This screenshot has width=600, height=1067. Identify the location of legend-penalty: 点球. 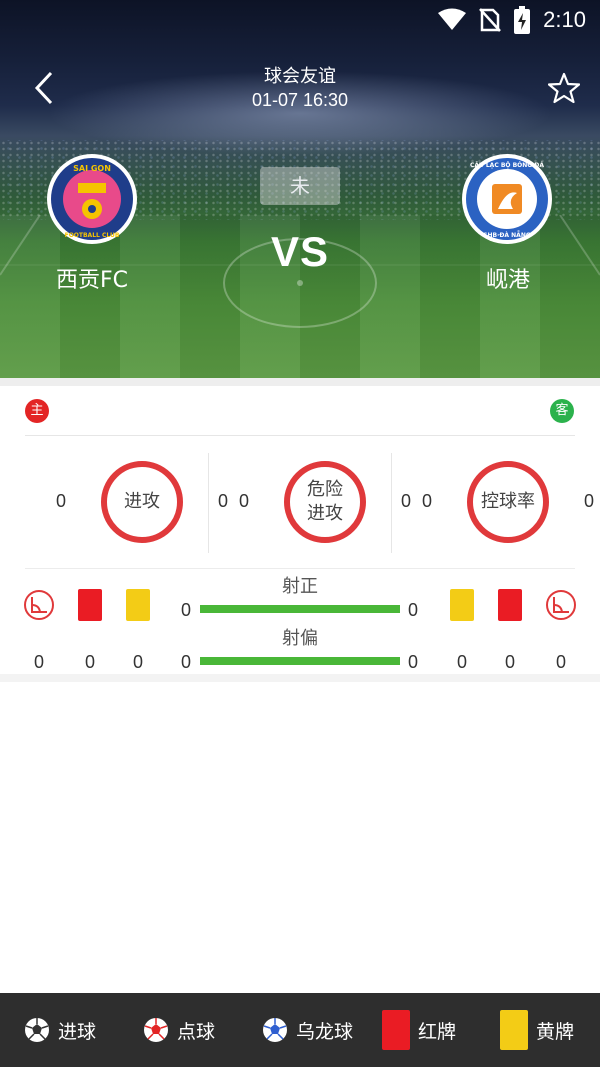
(179, 1030).